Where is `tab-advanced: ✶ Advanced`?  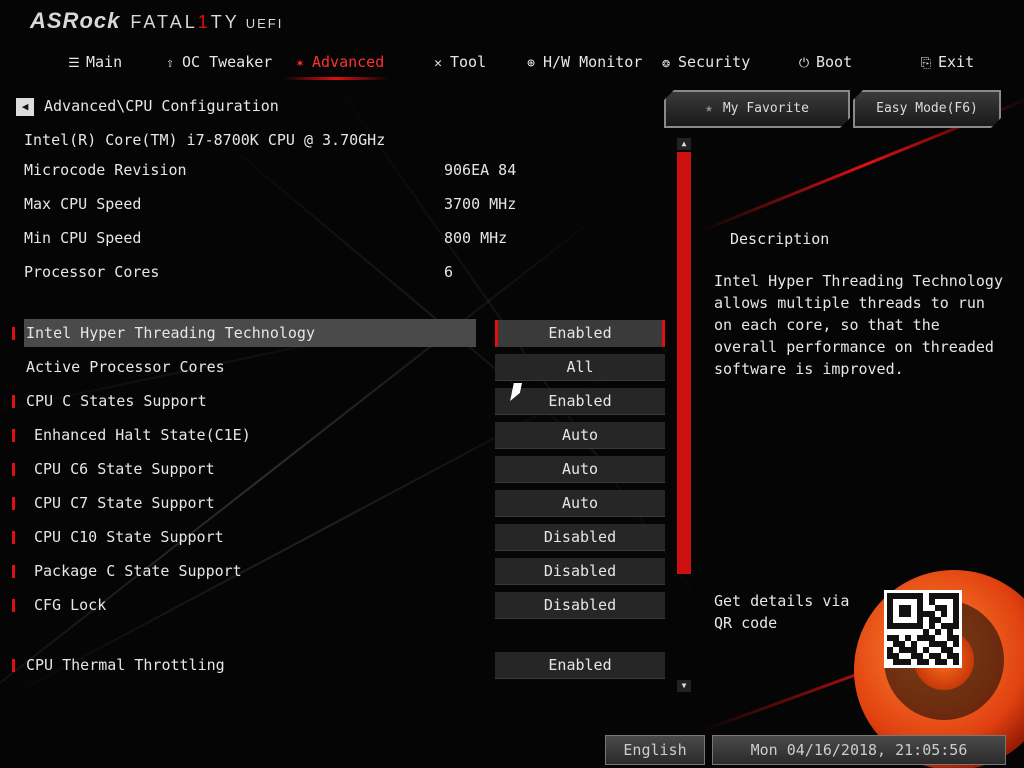 tab-advanced: ✶ Advanced is located at coordinates (336, 65).